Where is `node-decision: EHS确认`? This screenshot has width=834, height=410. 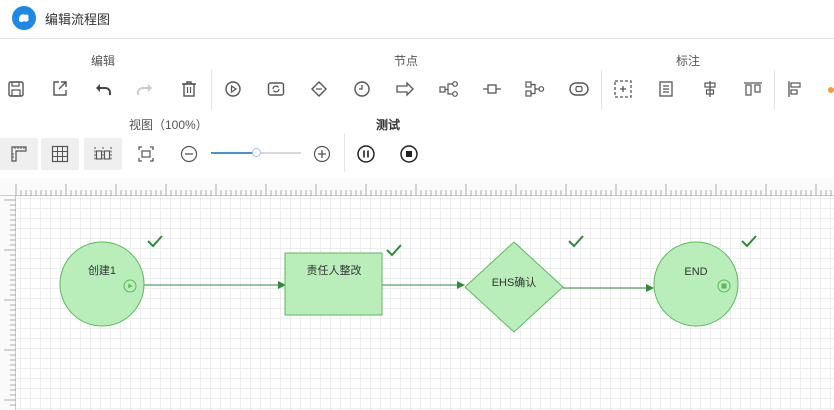 node-decision: EHS确认 is located at coordinates (514, 287).